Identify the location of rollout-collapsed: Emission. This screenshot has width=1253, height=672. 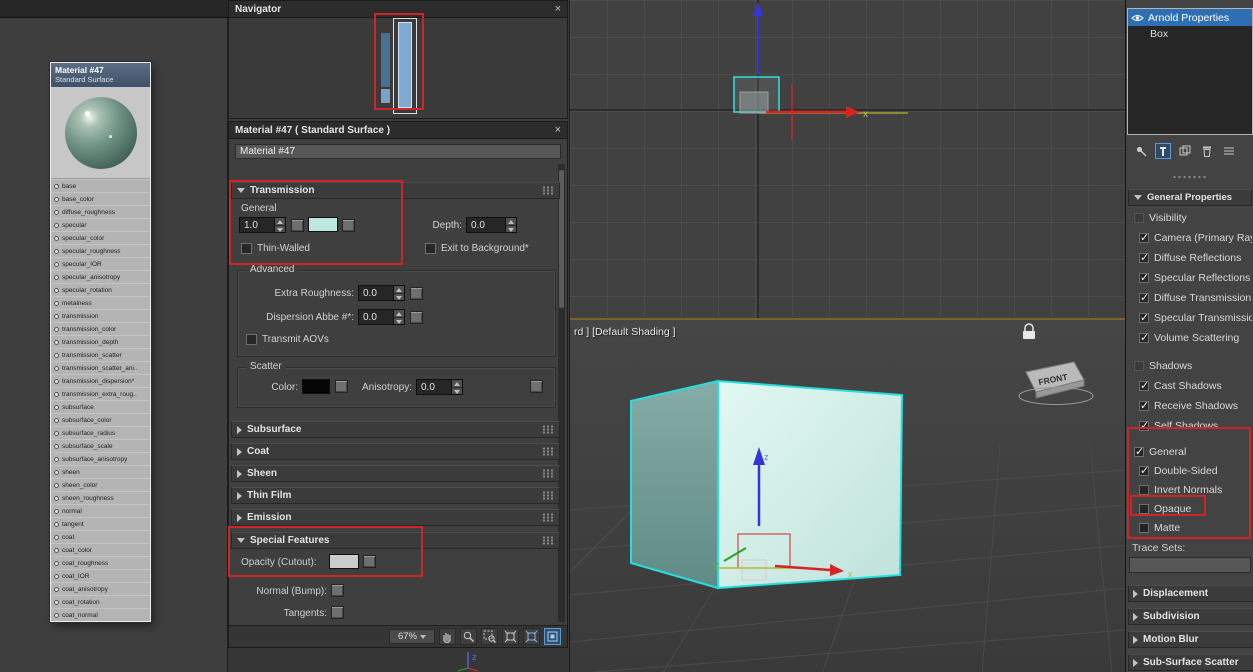
(395, 517).